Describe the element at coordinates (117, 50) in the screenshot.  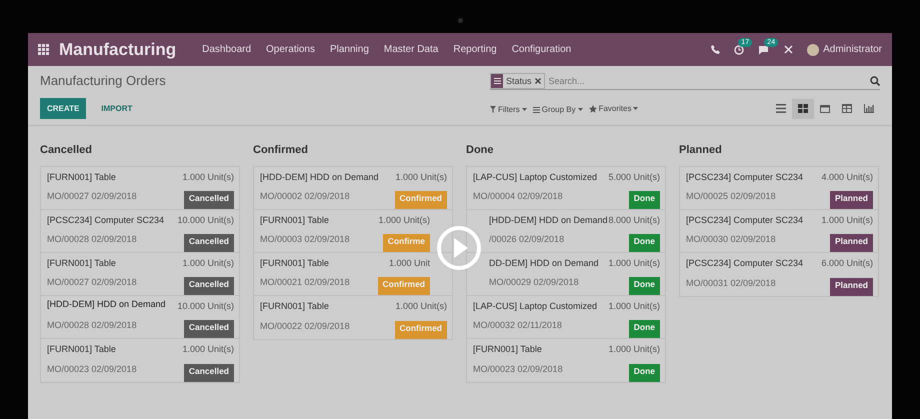
I see `app-title: Manufacturing` at that location.